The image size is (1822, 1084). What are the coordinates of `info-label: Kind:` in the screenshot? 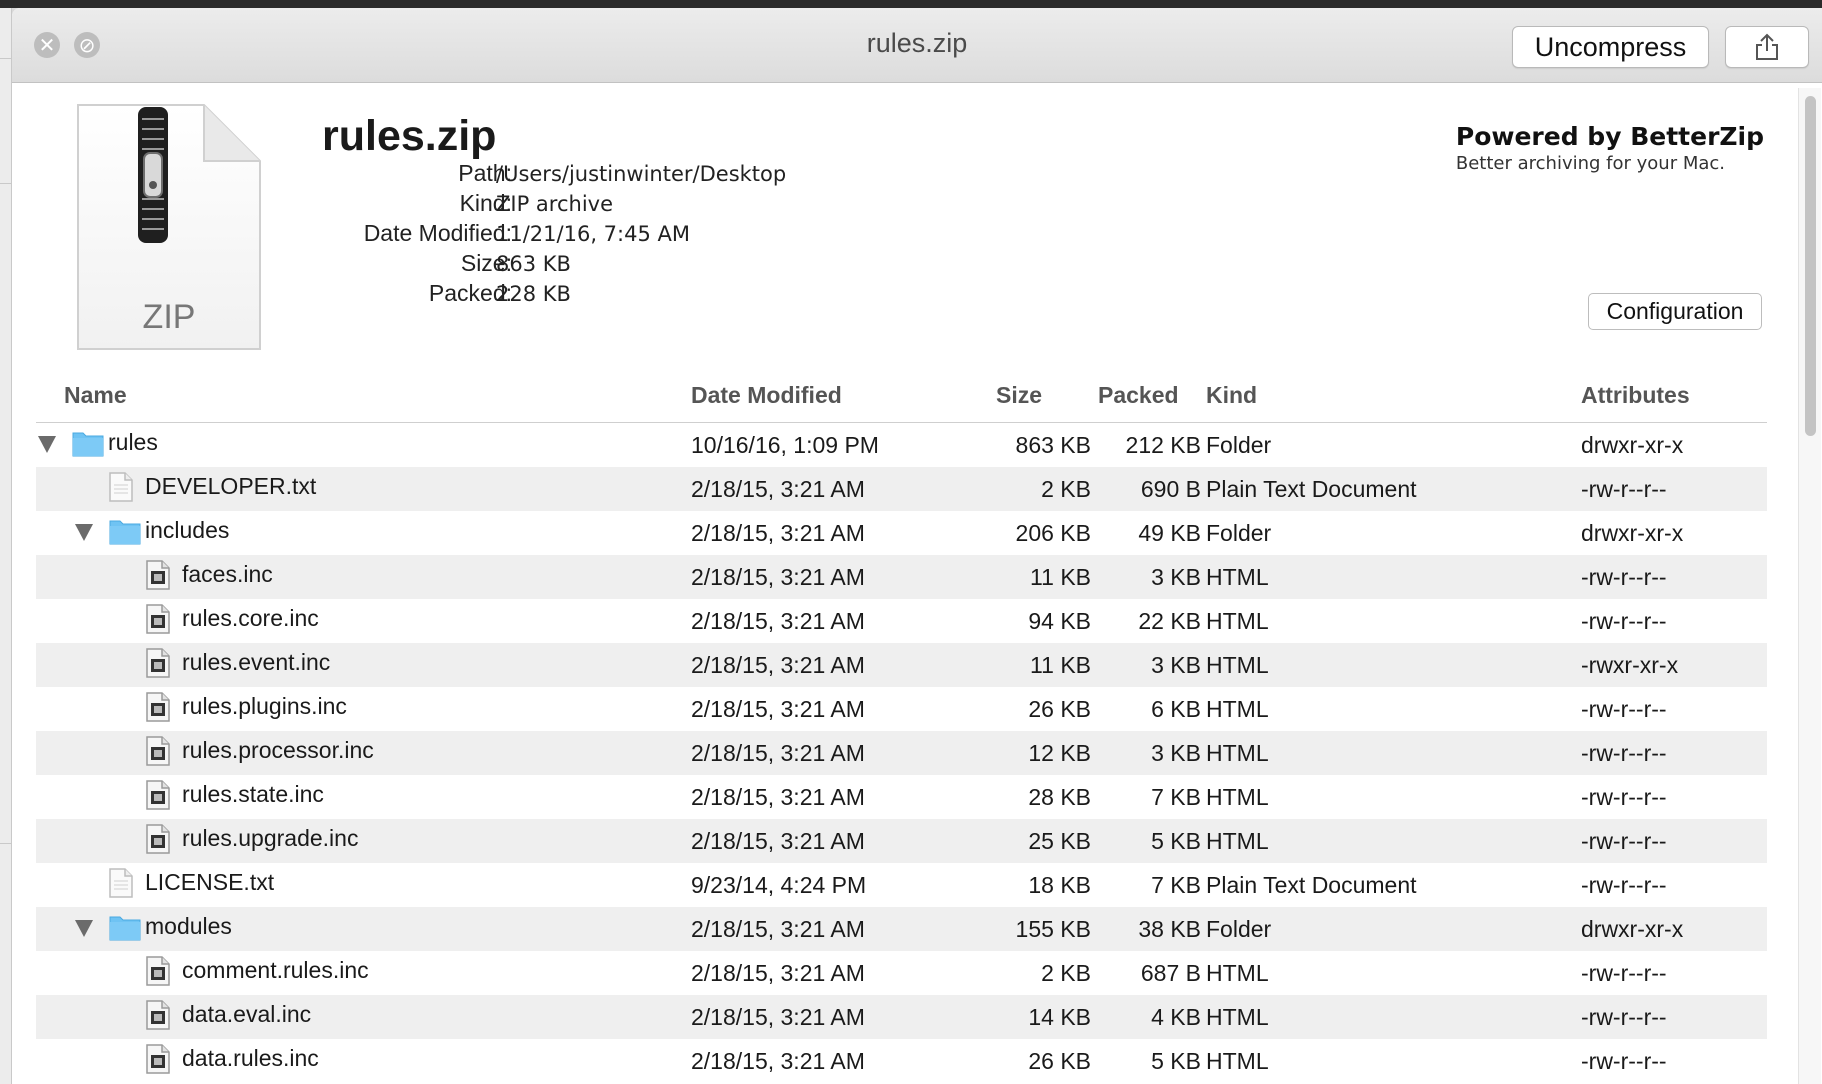 It's located at (485, 203).